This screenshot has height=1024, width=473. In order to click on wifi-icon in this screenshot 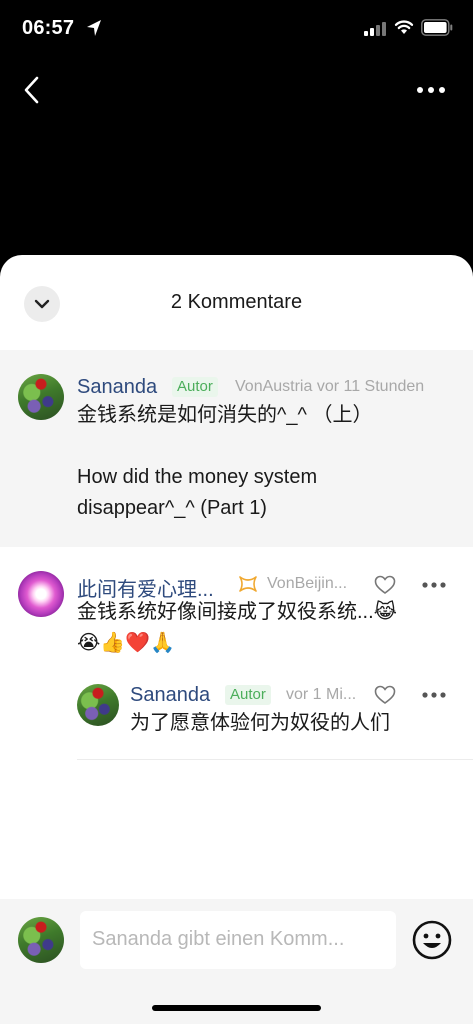, I will do `click(404, 27)`.